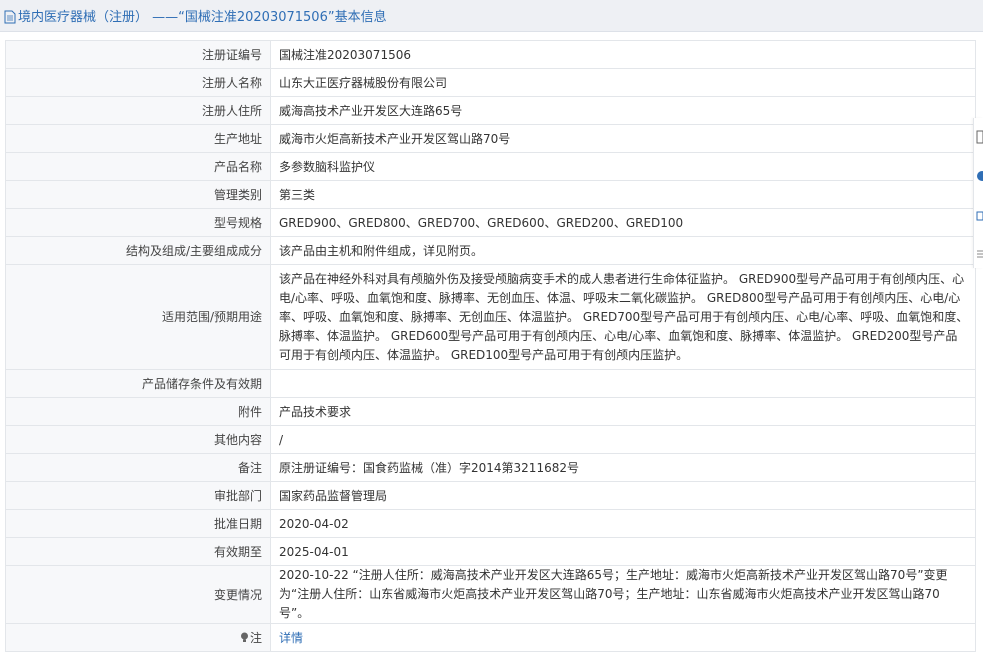 The image size is (983, 659). What do you see at coordinates (138, 594) in the screenshot?
I see `row-label: 变更情况` at bounding box center [138, 594].